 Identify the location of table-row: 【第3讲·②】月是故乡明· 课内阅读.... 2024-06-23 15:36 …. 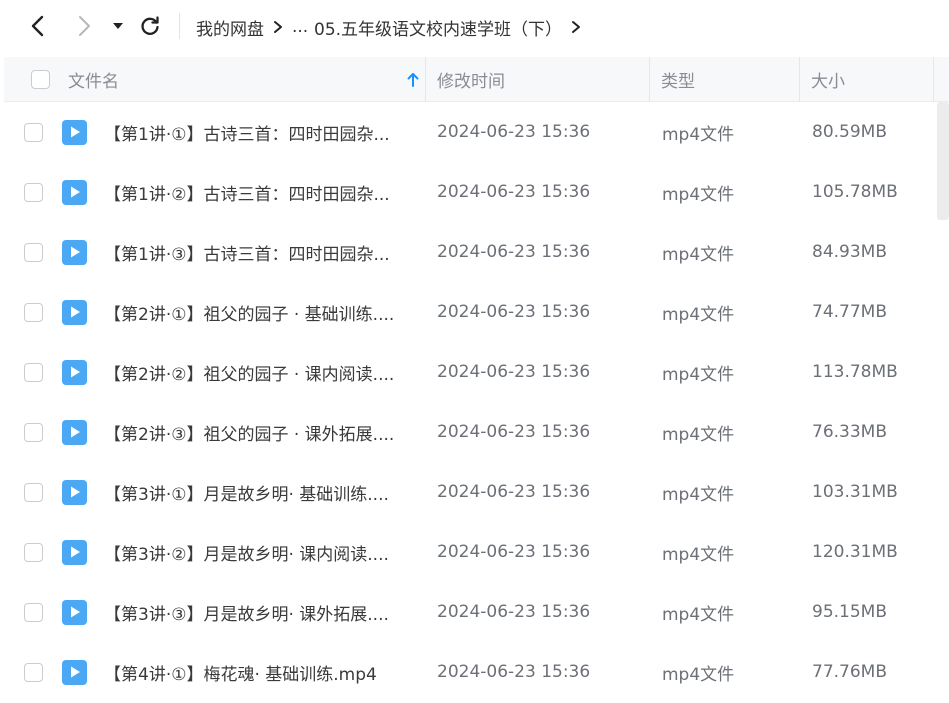
(474, 552).